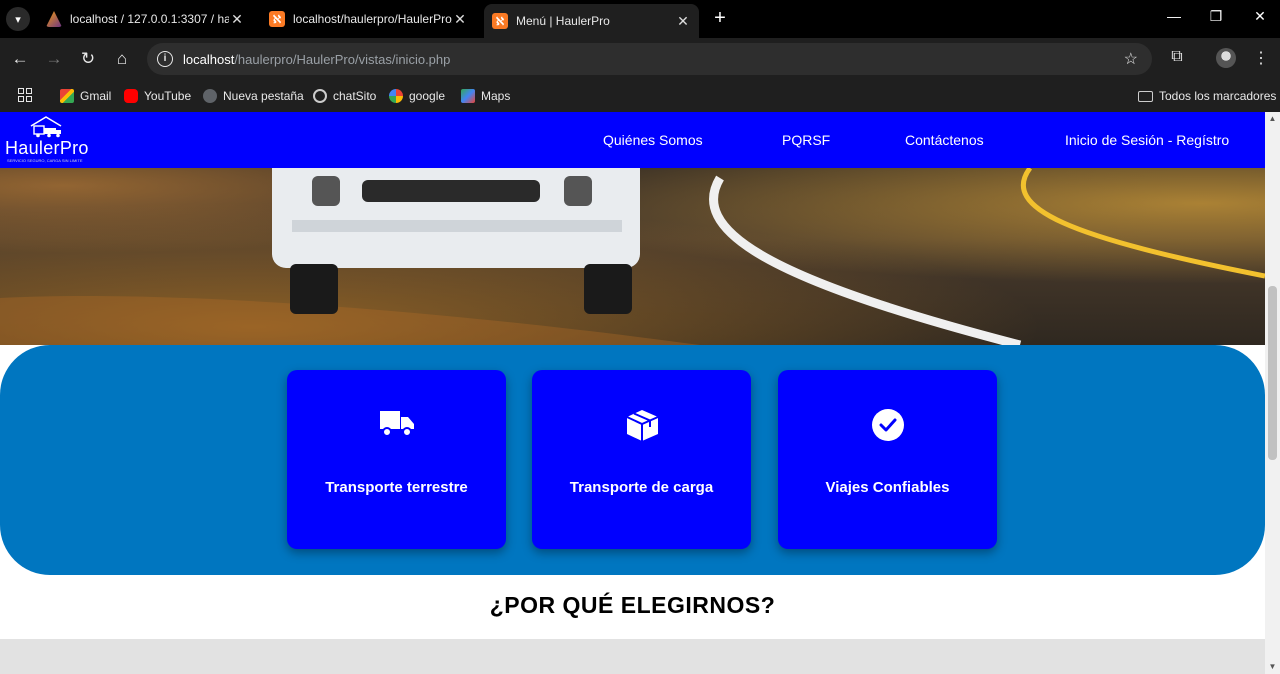 This screenshot has width=1280, height=674. Describe the element at coordinates (468, 96) in the screenshot. I see `maps-icon` at that location.